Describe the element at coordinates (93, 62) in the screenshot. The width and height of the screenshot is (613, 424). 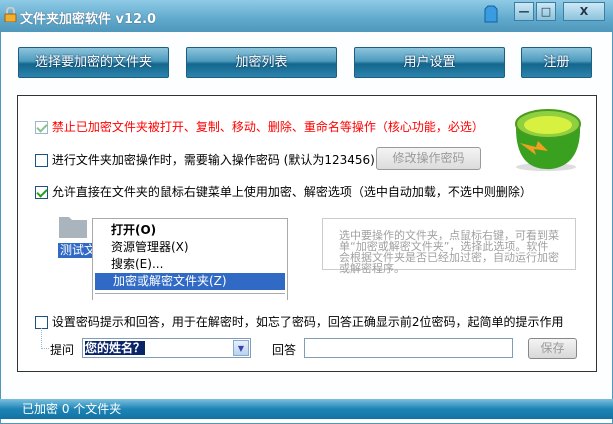
I see `select-folder-button: 选择要加密的文件夹` at that location.